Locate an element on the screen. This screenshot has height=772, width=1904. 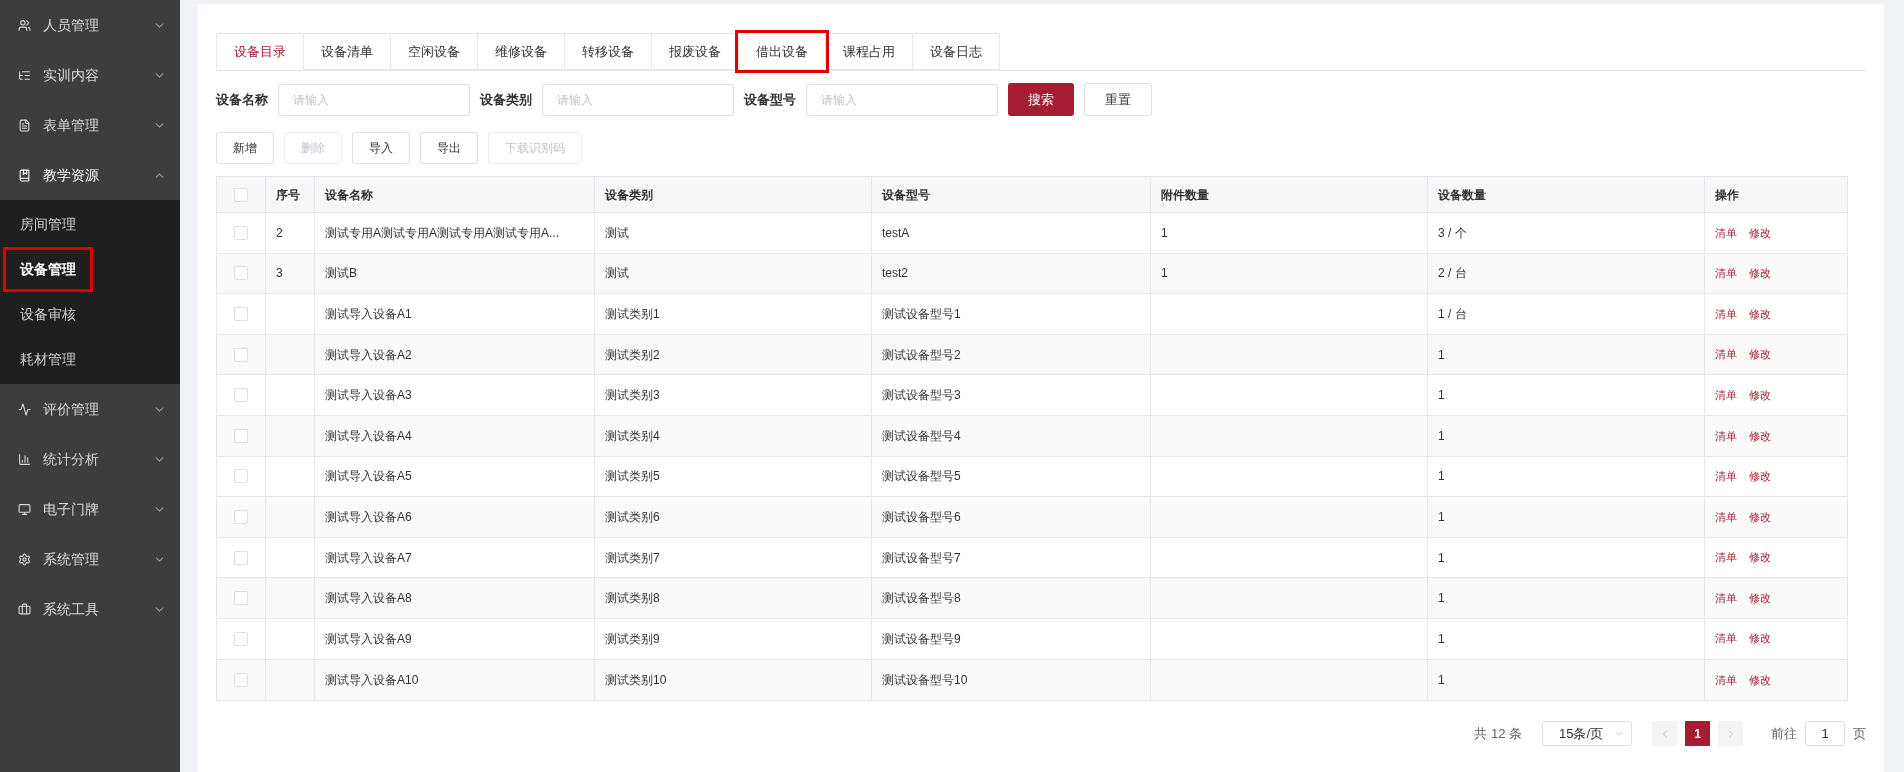
sidebar-item: 实训内容 is located at coordinates (90, 75).